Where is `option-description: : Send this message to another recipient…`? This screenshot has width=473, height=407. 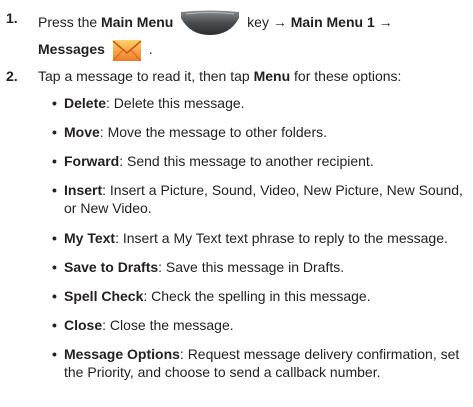
option-description: : Send this message to another recipient… is located at coordinates (246, 161).